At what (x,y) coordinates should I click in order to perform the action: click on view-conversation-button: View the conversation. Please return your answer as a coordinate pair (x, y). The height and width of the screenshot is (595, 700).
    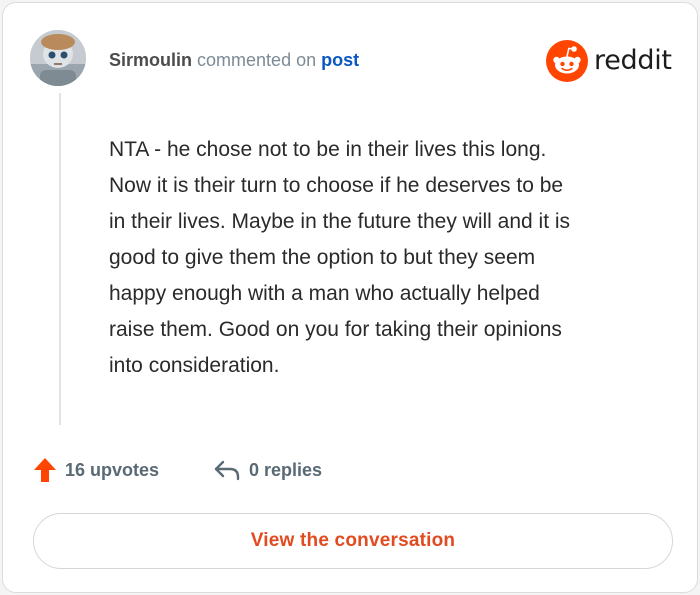
    Looking at the image, I should click on (353, 541).